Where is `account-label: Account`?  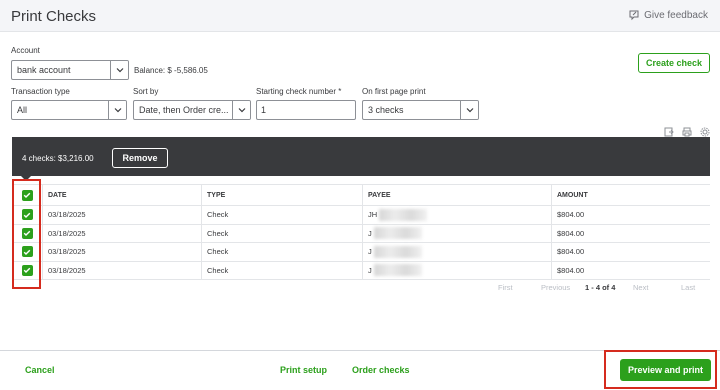 account-label: Account is located at coordinates (25, 50).